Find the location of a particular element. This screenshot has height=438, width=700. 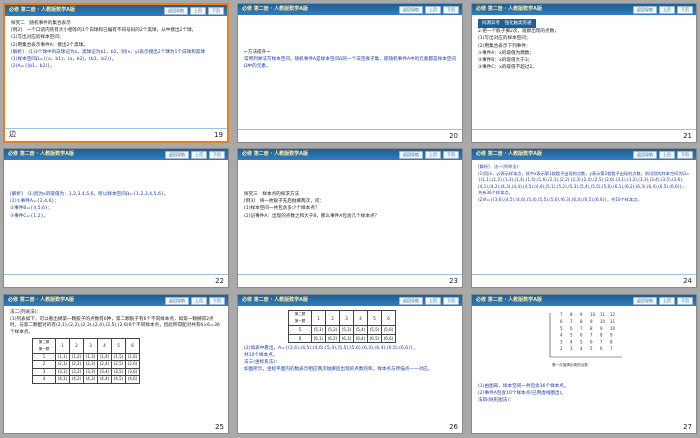

slide-number: 23 is located at coordinates (453, 281).